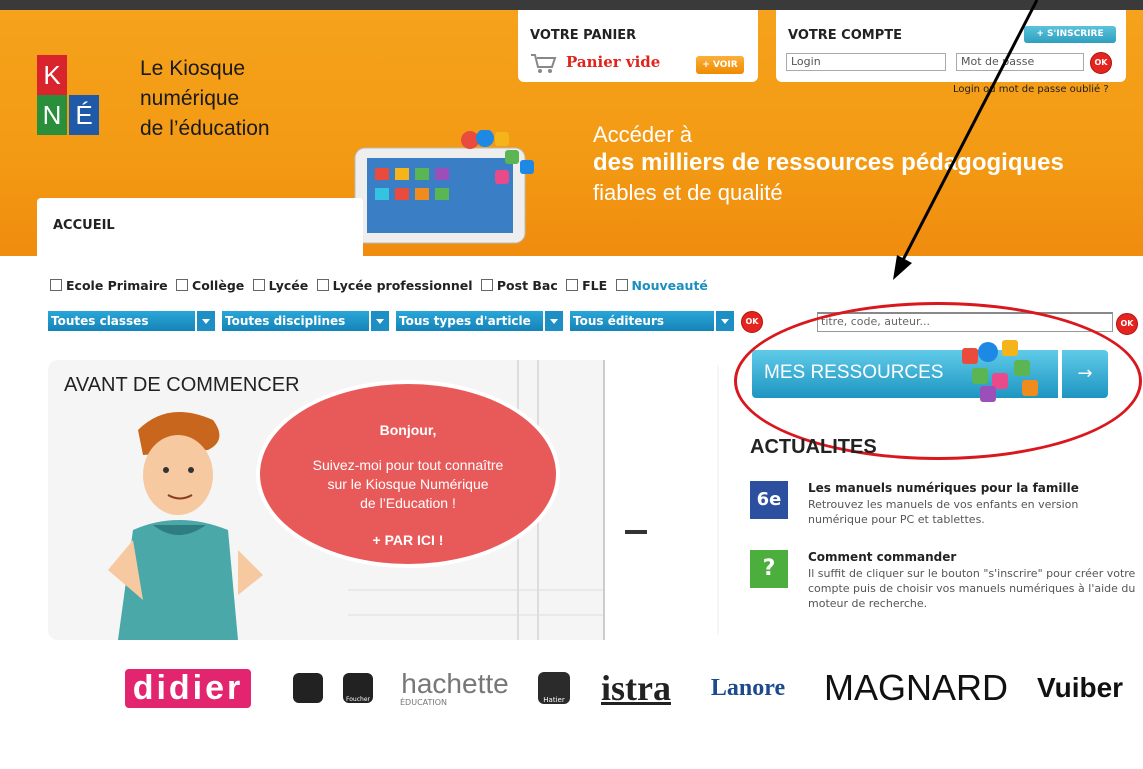 The width and height of the screenshot is (1143, 769). I want to click on login-ok-button: OK, so click(1101, 63).